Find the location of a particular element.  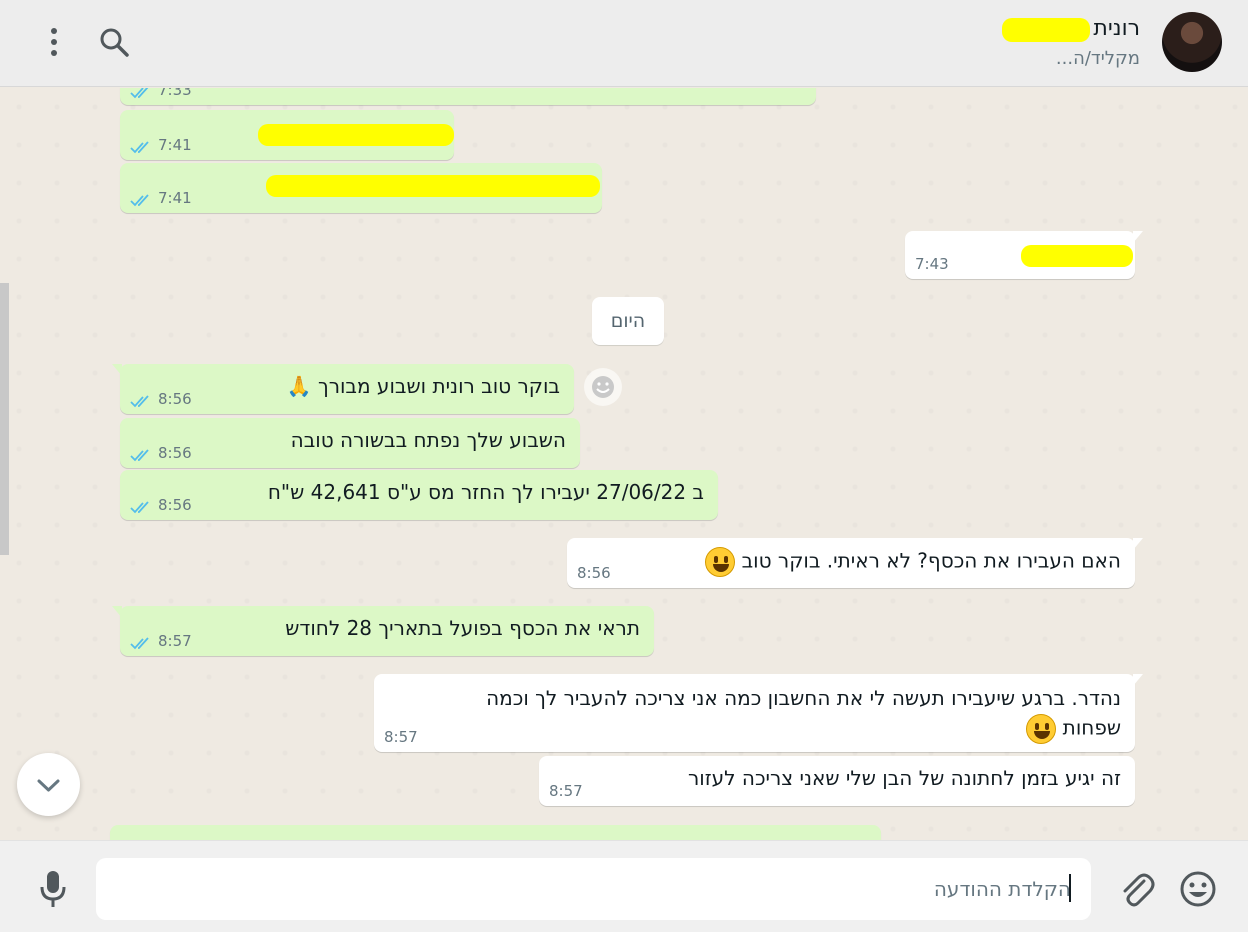

message-bubble-outgoing: תראי את הכסף בפועל בתאריך 28 לחודש 8:57 is located at coordinates (383, 631).